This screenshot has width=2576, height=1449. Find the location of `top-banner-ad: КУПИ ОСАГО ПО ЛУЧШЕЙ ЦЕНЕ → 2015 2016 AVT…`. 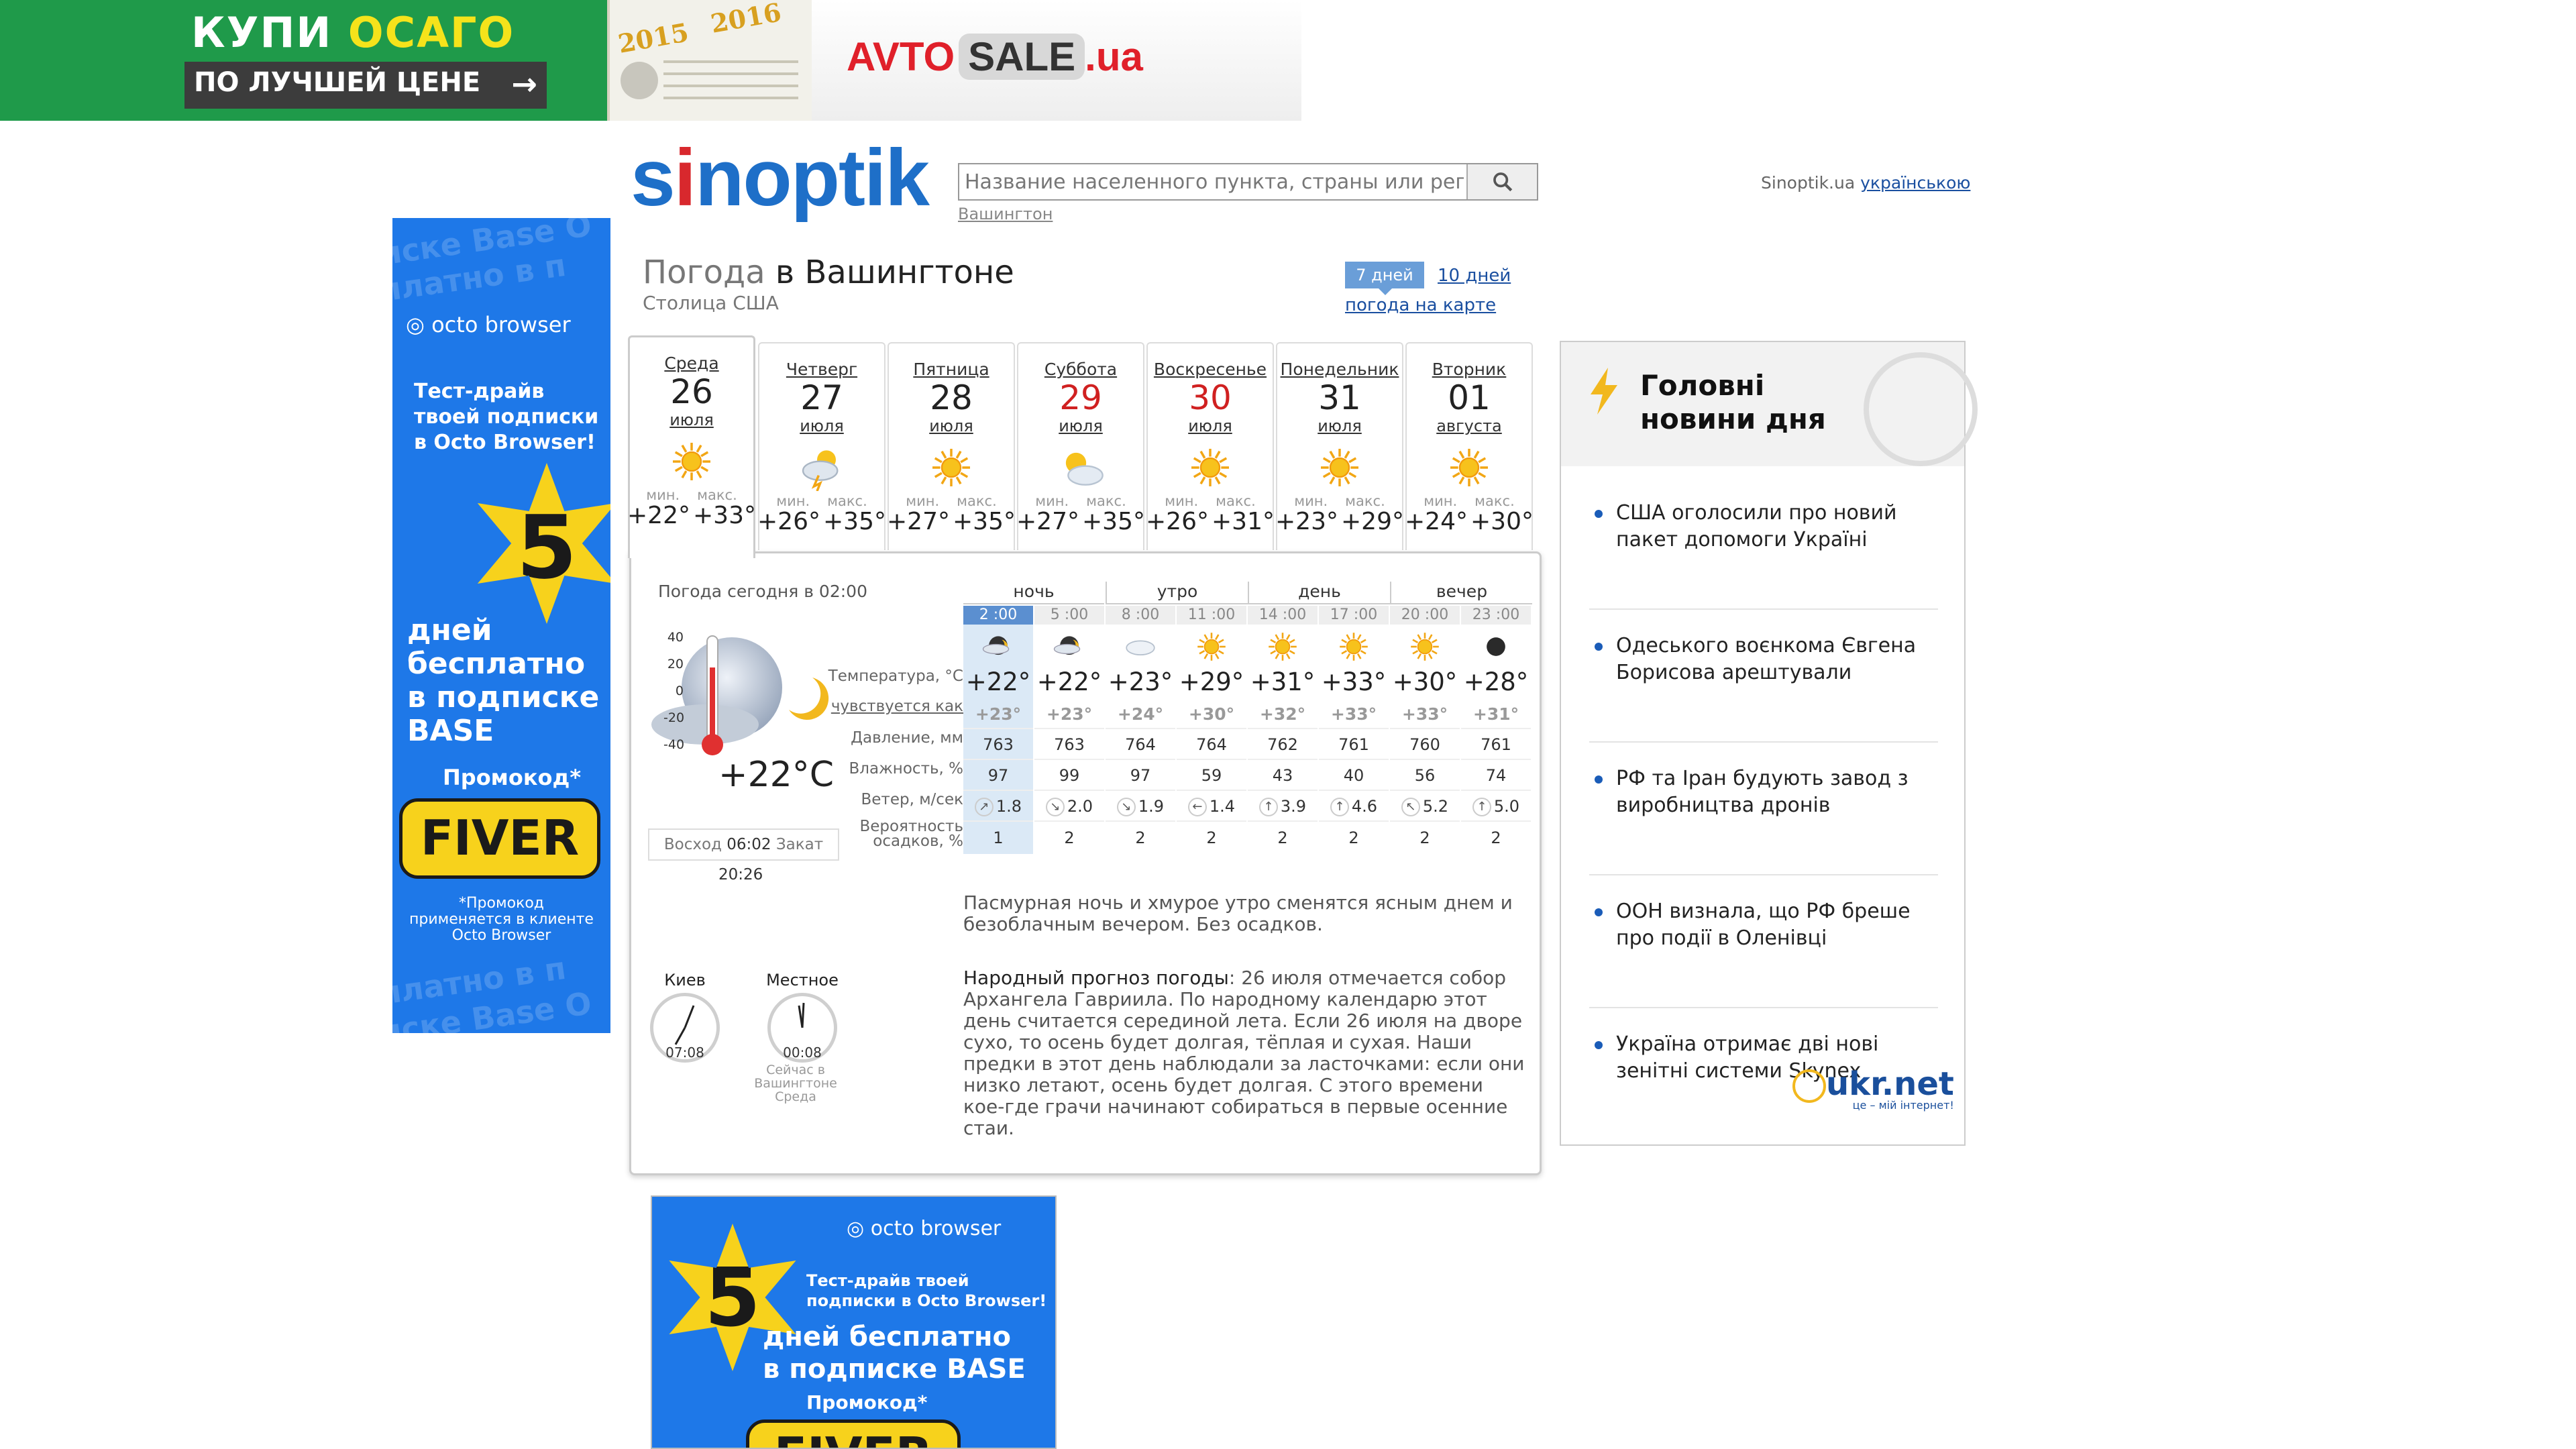

top-banner-ad: КУПИ ОСАГО ПО ЛУЧШЕЙ ЦЕНЕ → 2015 2016 AVT… is located at coordinates (650, 60).